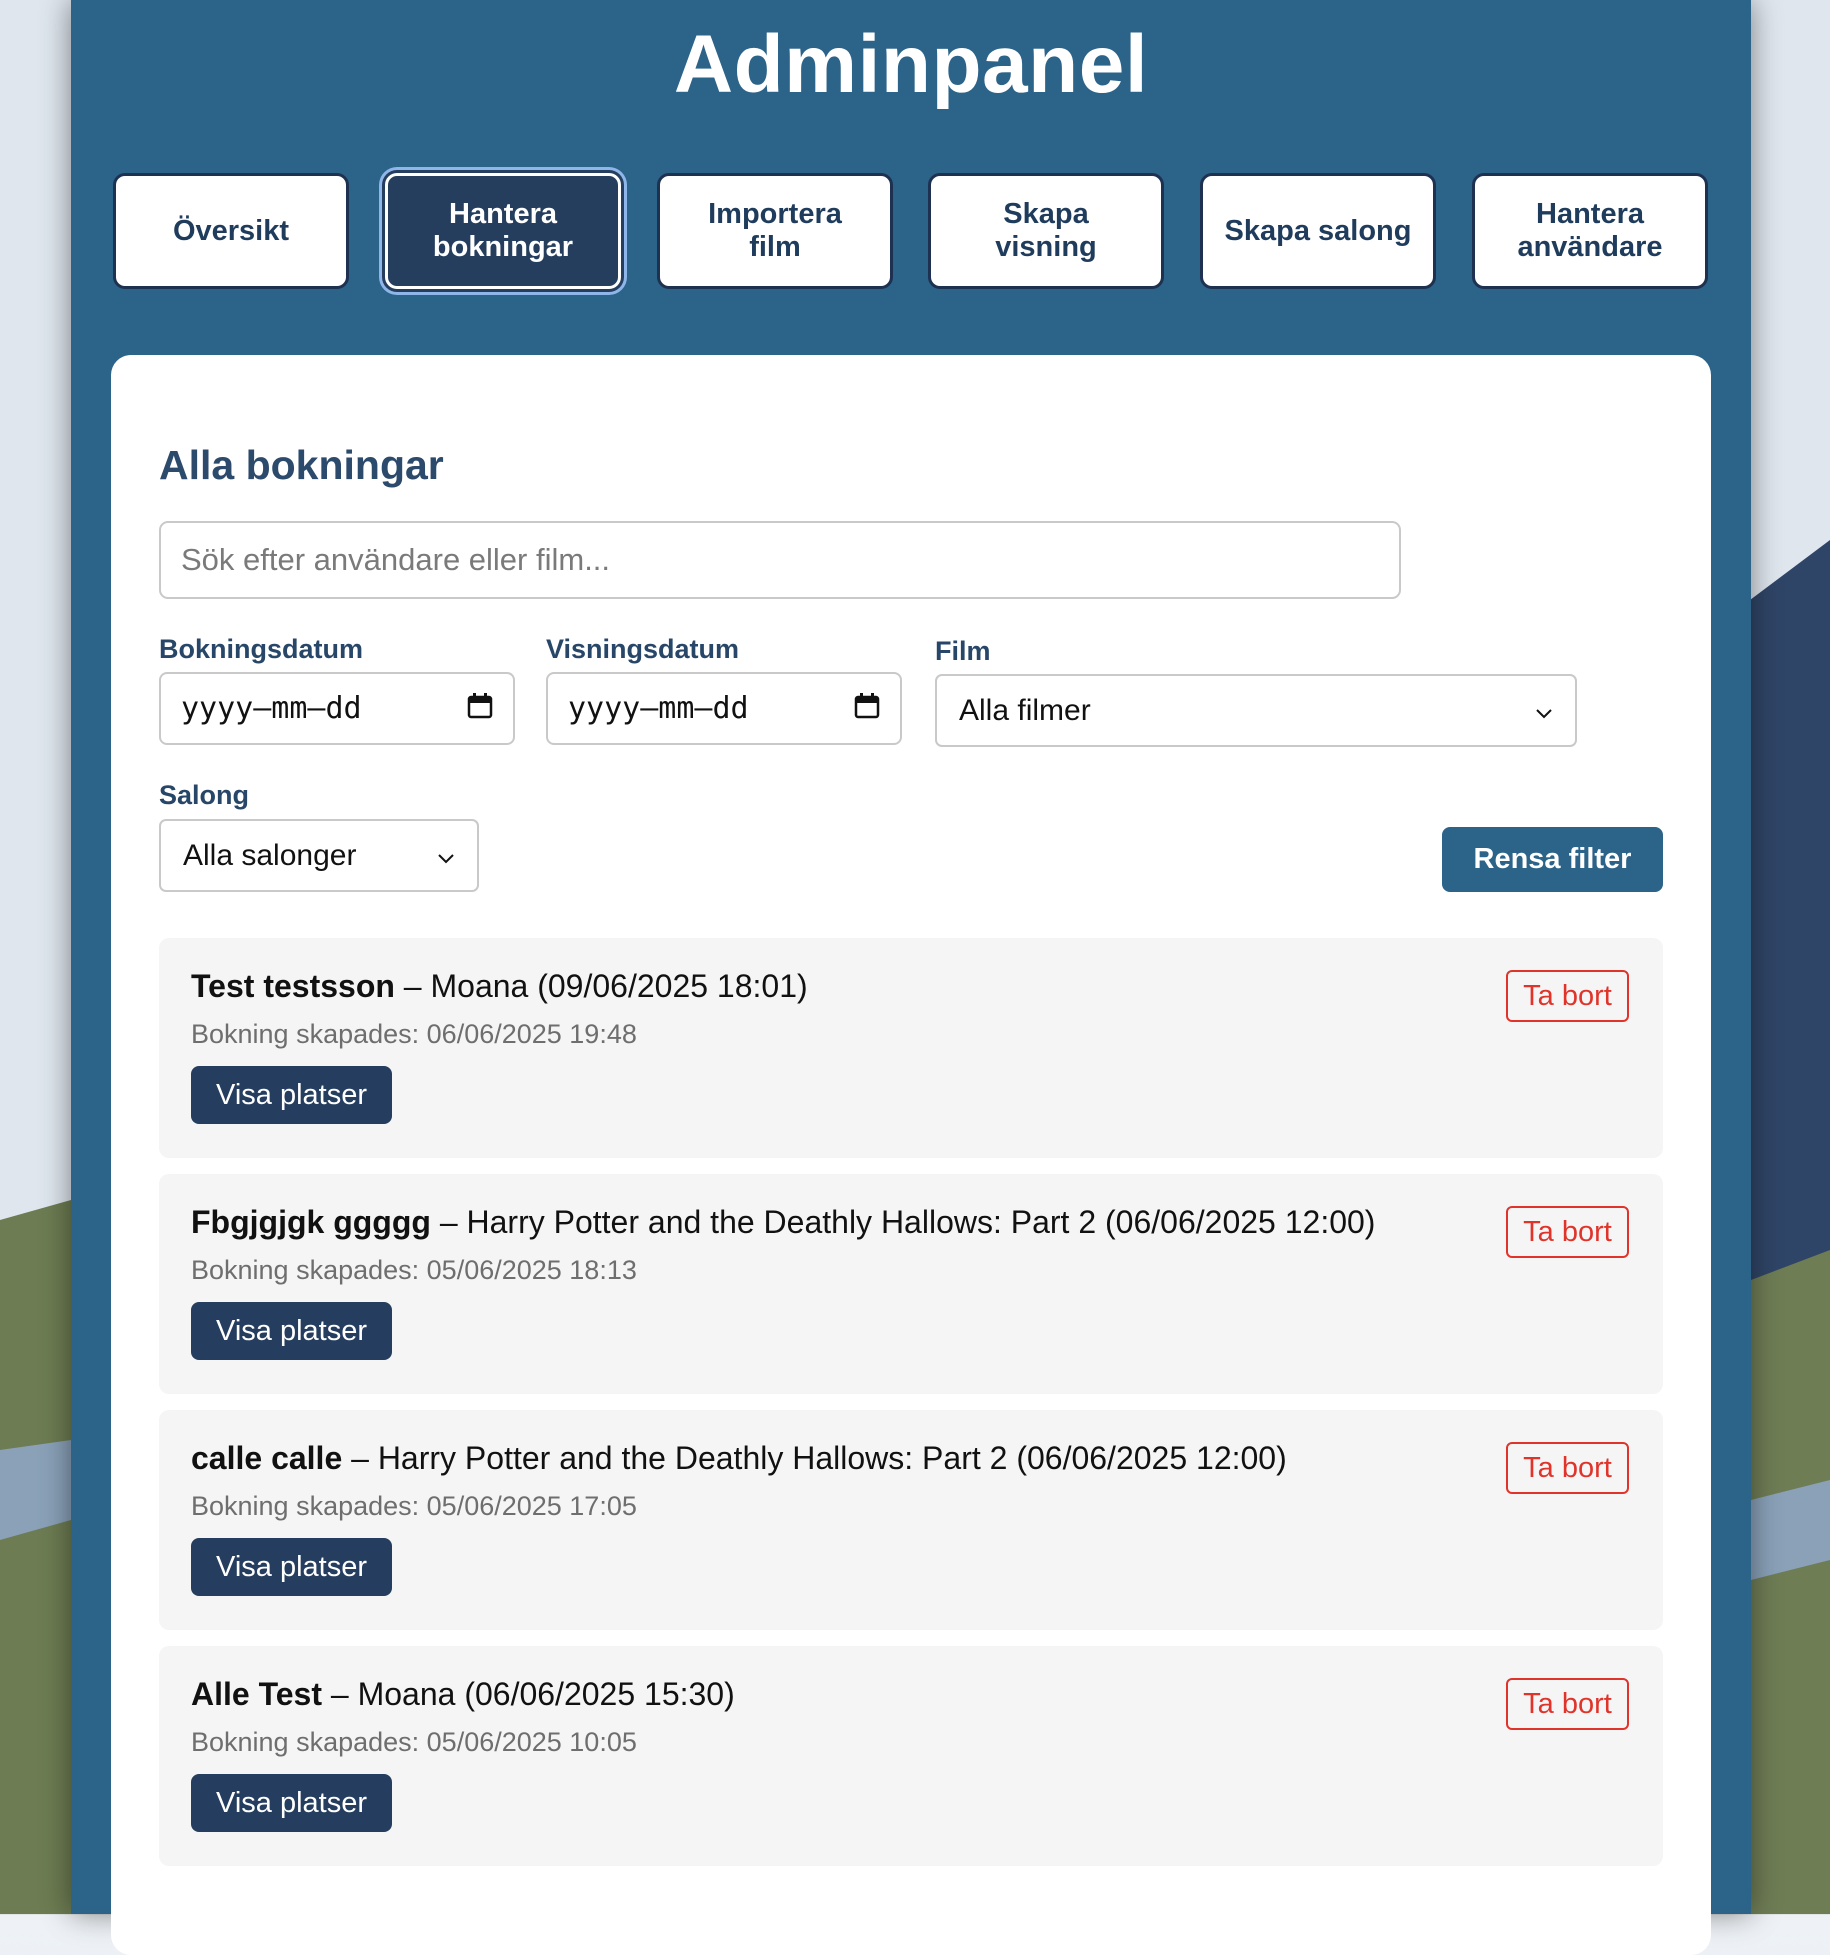  I want to click on tab-importera-film: Importera film, so click(775, 231).